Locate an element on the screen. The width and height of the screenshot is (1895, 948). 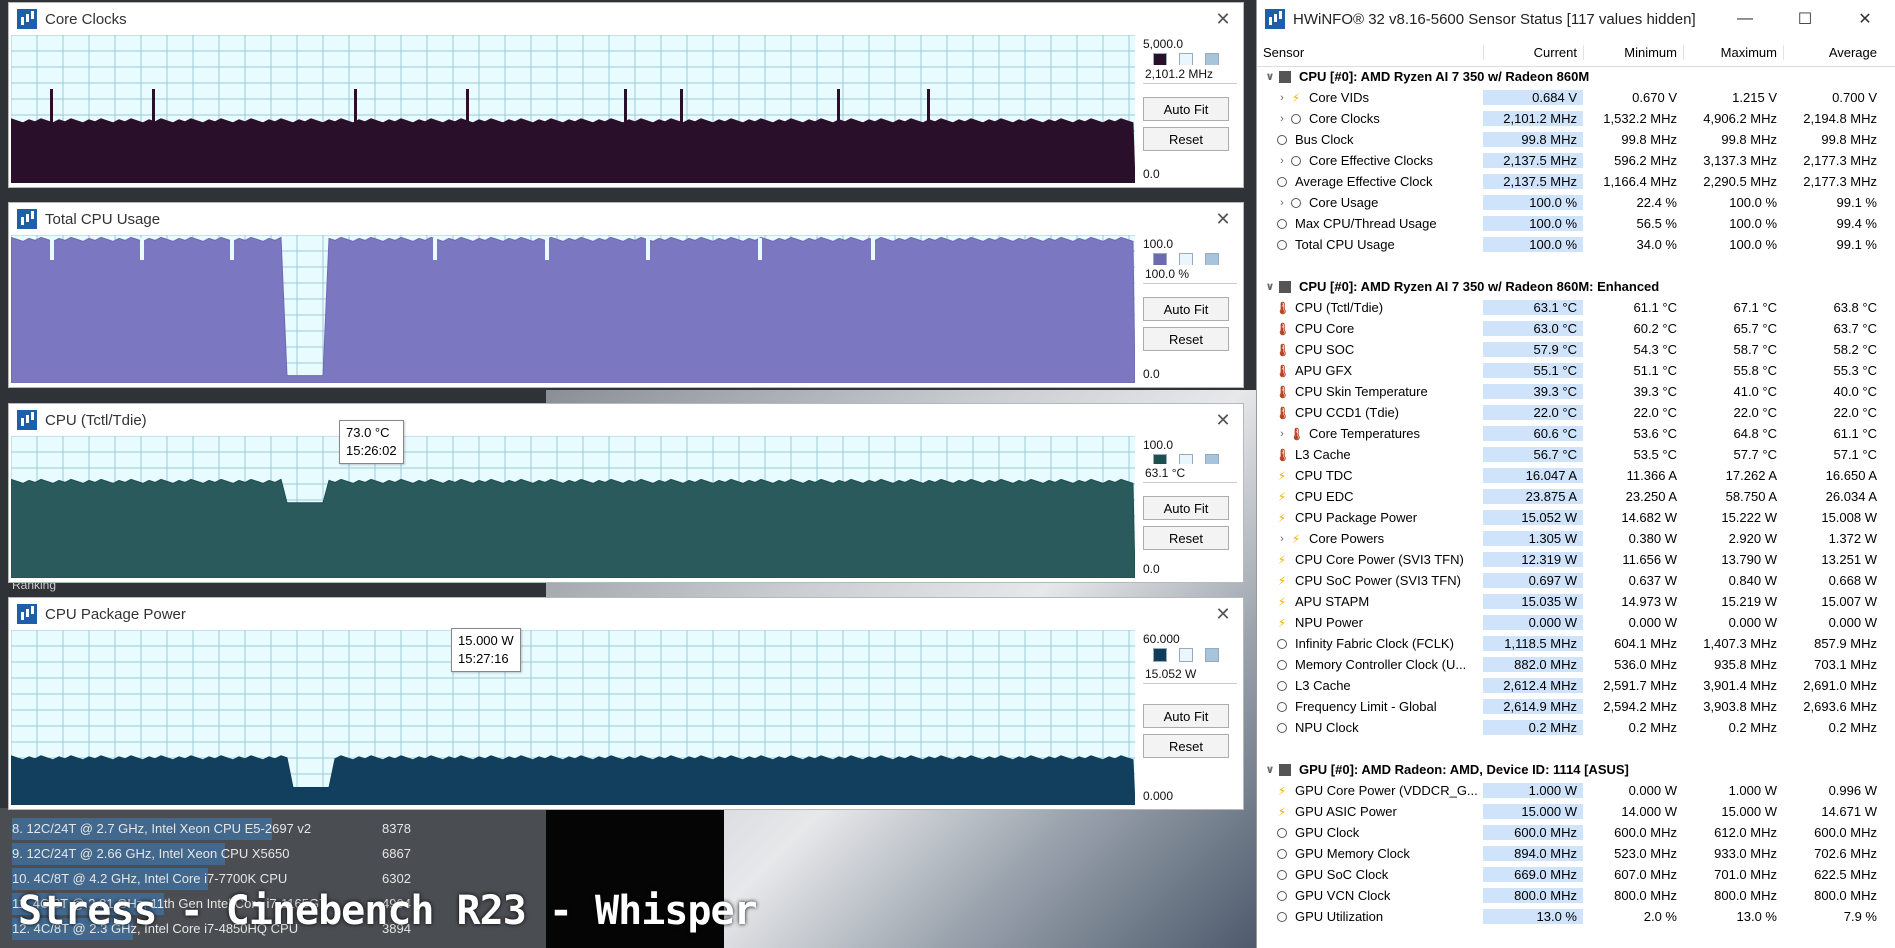
chip-icon is located at coordinates (1285, 76).